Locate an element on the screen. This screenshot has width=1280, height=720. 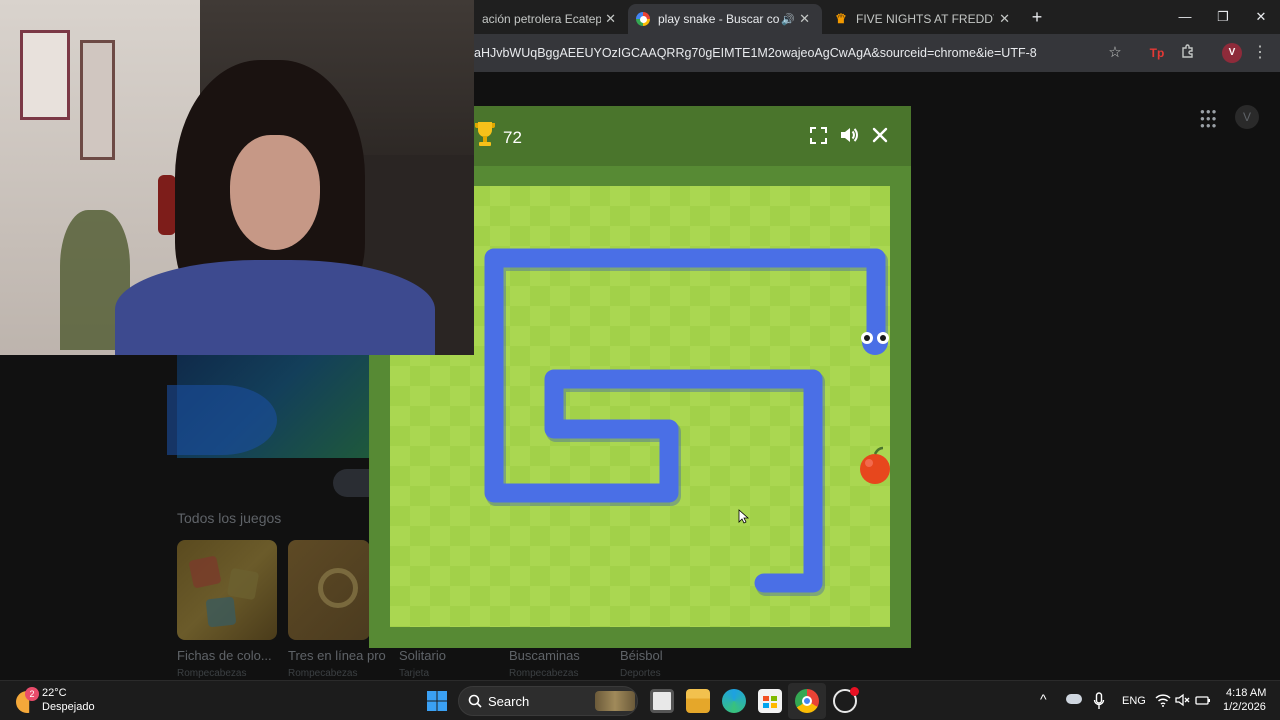
play-chip is located at coordinates (353, 483).